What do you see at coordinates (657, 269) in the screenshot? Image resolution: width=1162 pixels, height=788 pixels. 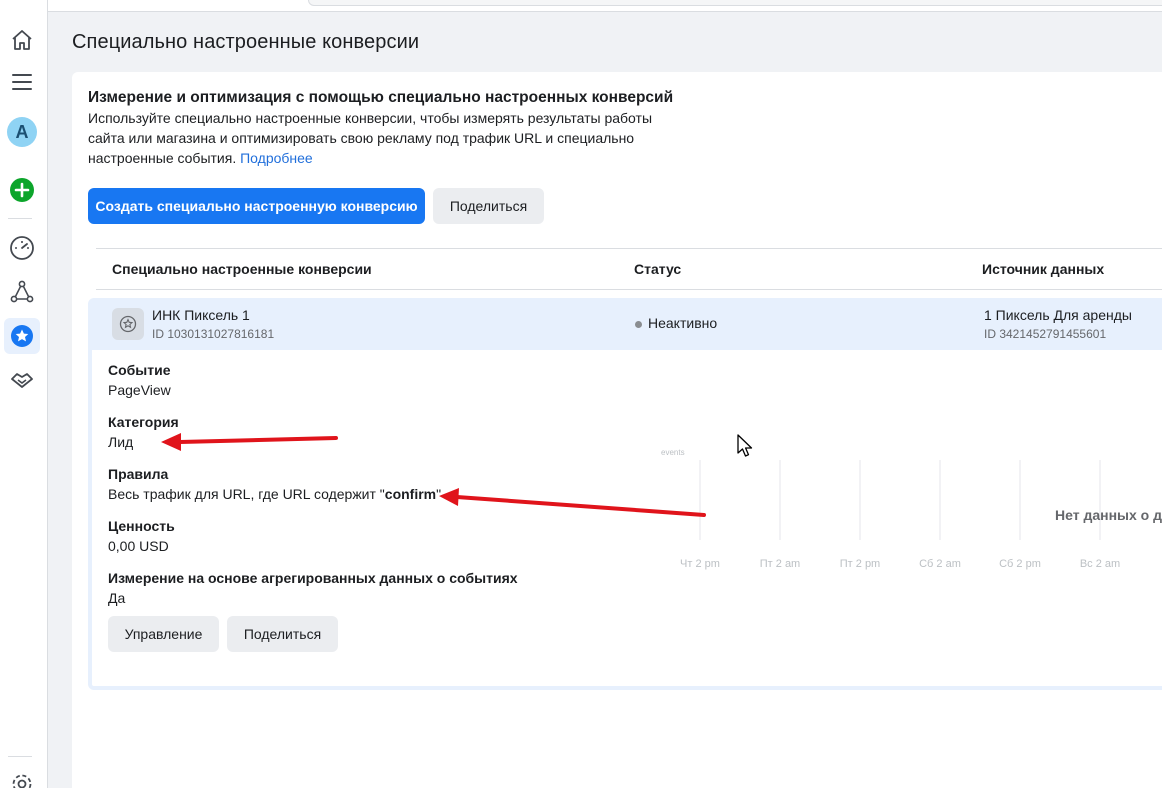 I see `column-header-status: Статус` at bounding box center [657, 269].